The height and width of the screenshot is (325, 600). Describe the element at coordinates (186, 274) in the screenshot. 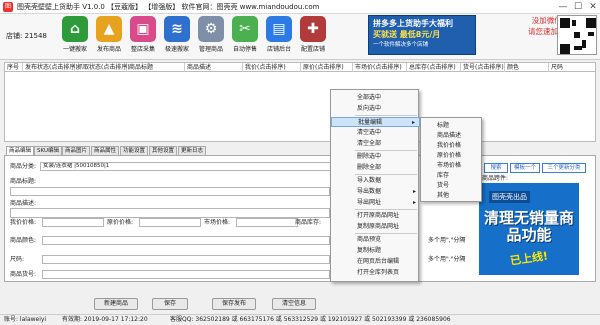

I see `sku-input` at that location.